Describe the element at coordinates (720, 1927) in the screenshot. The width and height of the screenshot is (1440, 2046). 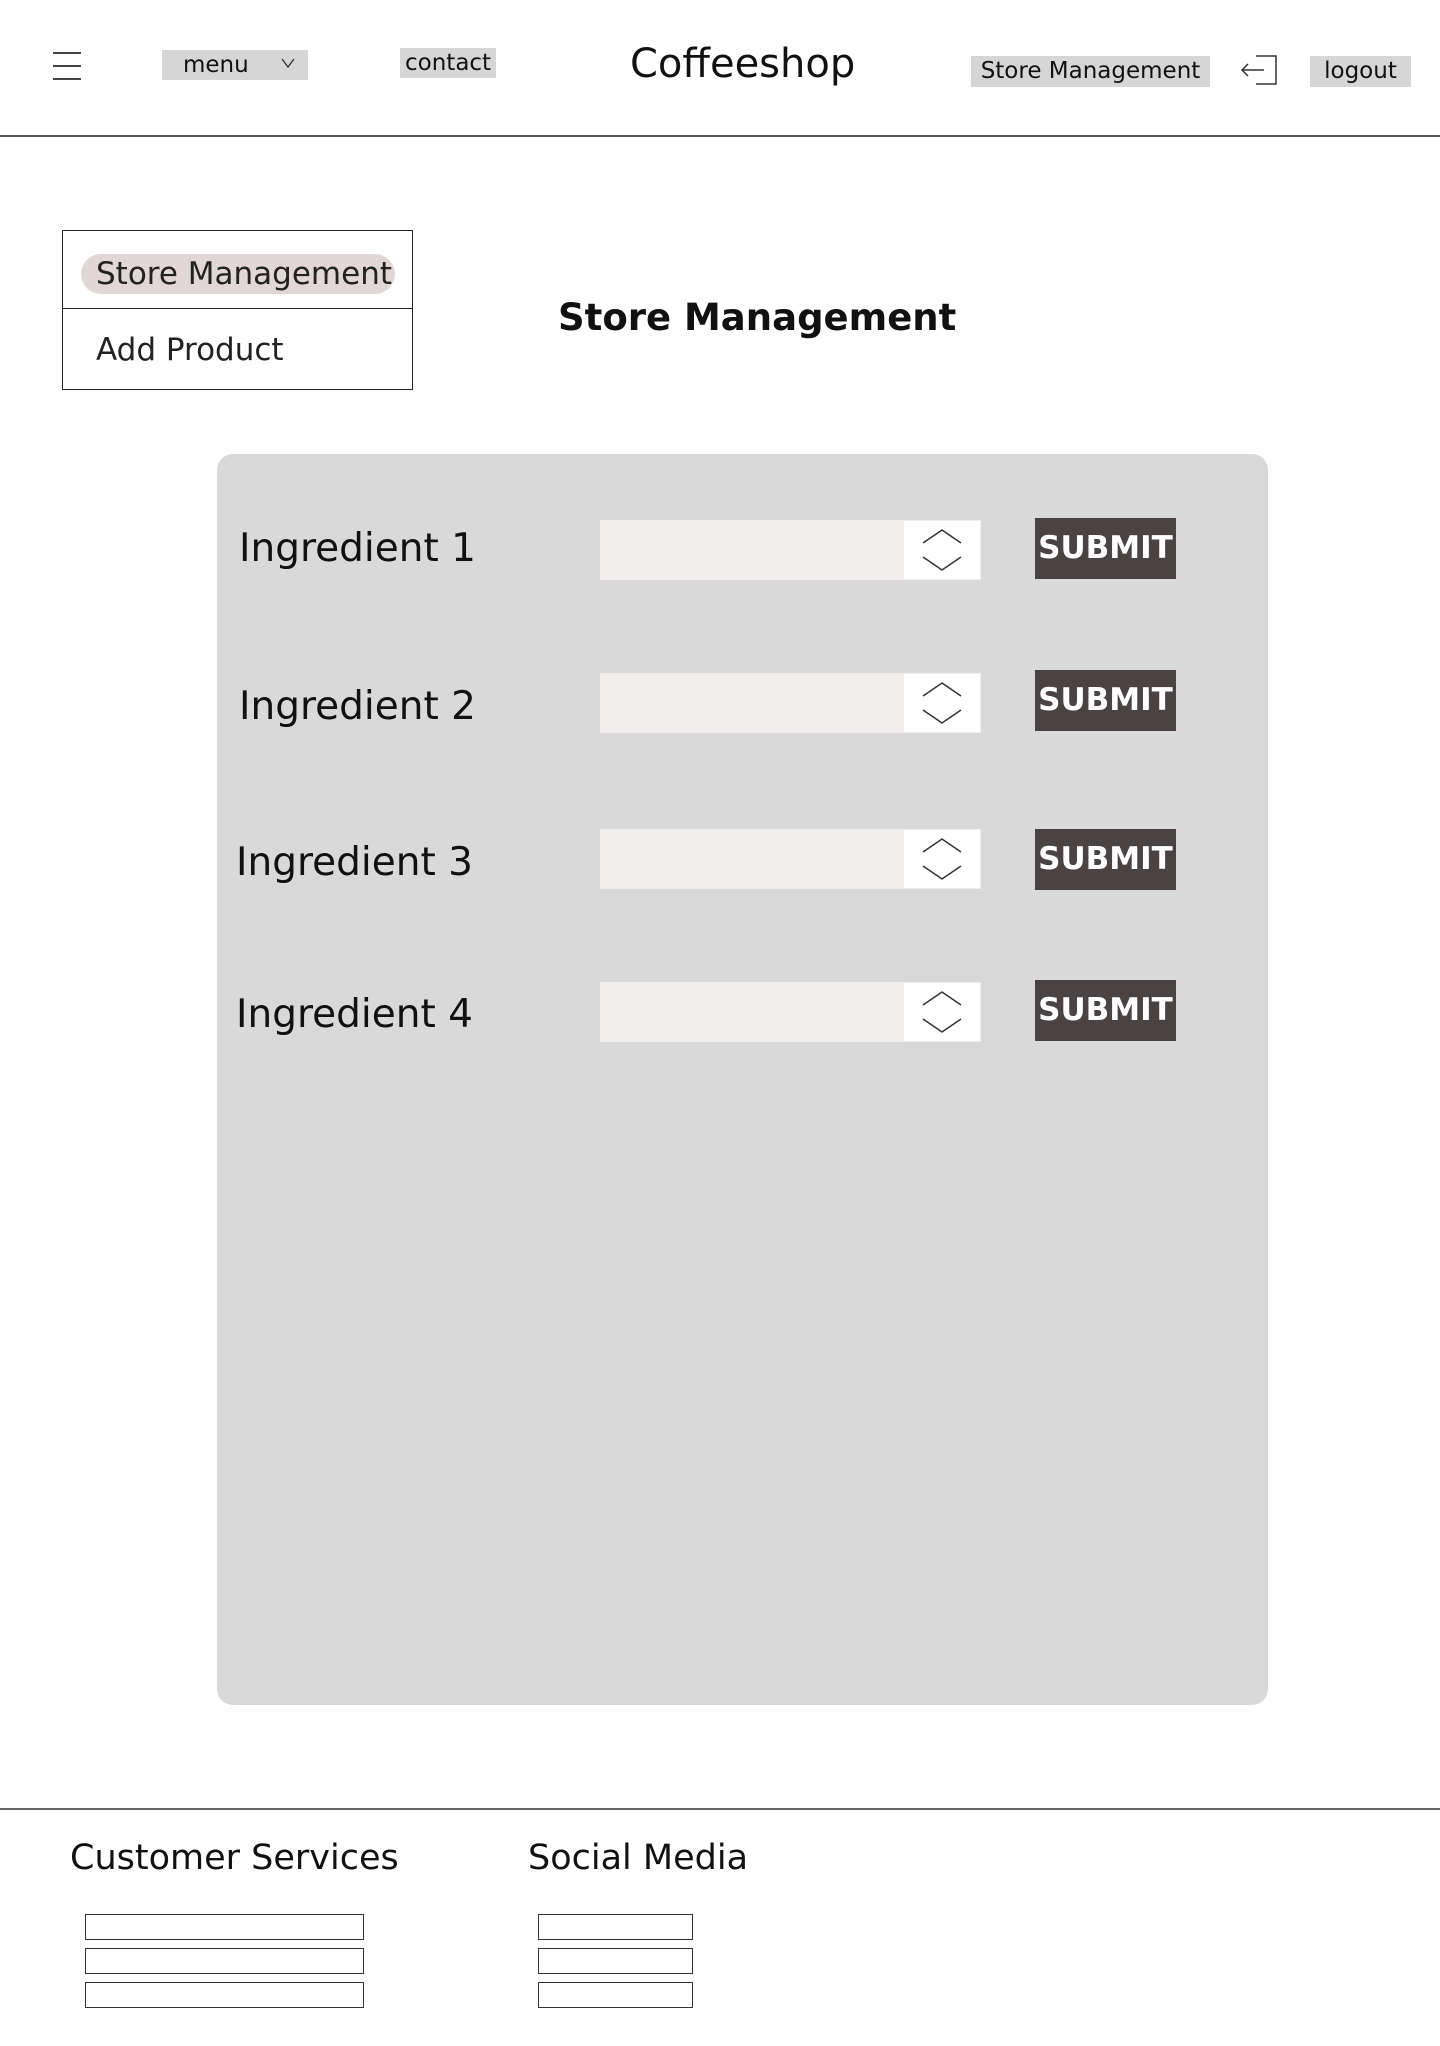
I see `footer: Customer Services Social Media` at that location.